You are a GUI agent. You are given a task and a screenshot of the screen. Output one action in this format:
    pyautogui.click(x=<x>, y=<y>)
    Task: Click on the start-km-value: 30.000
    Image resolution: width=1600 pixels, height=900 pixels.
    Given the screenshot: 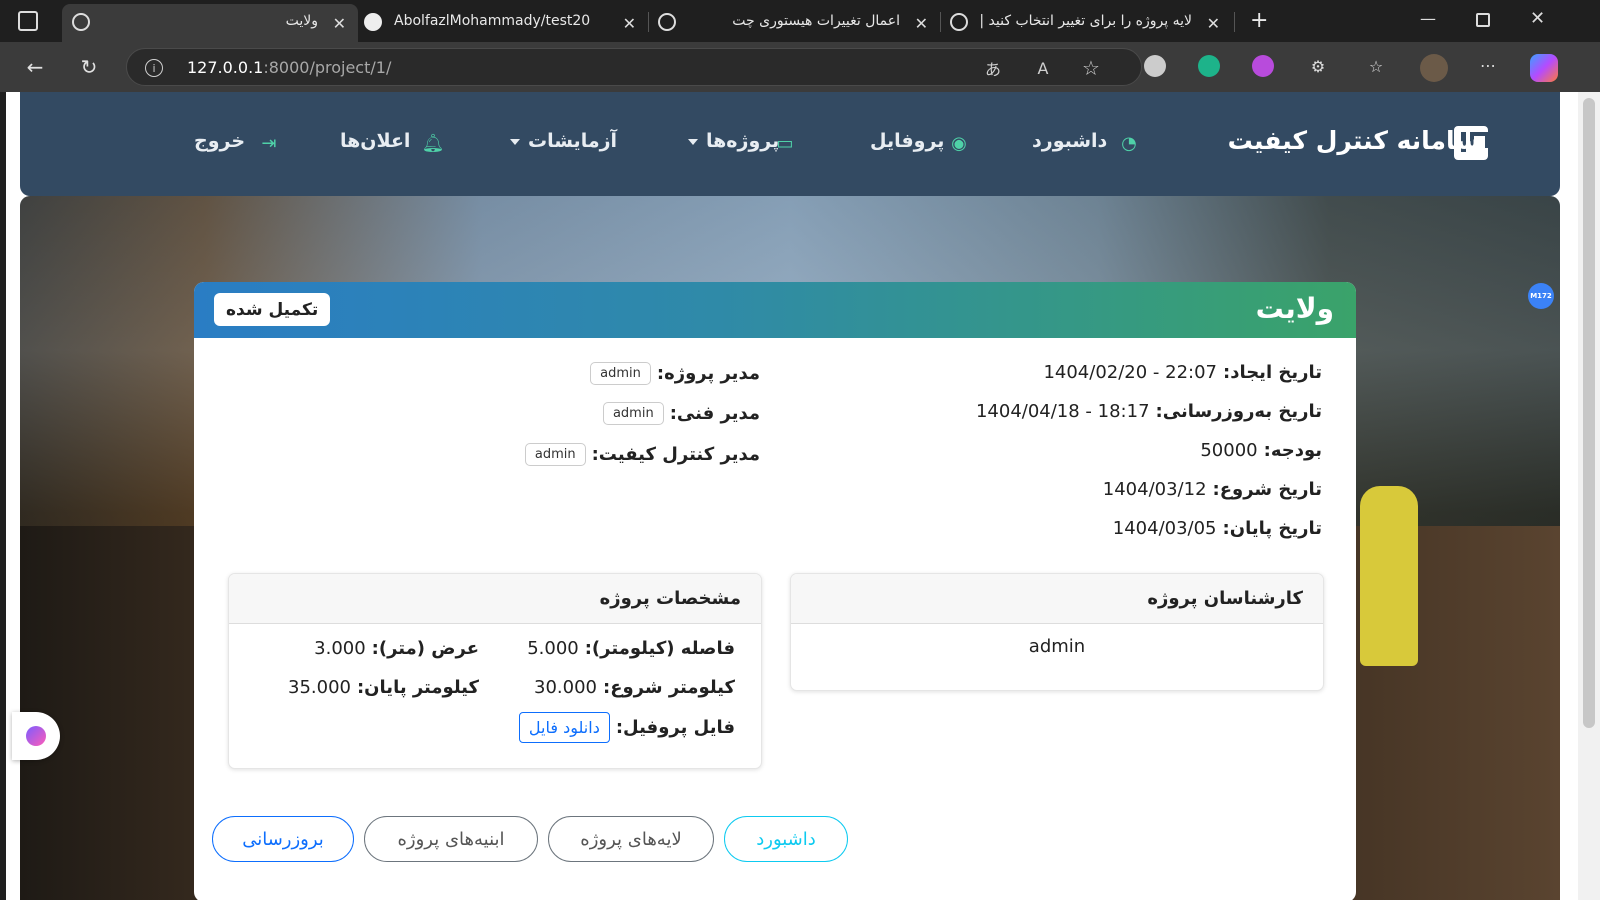 What is the action you would take?
    pyautogui.click(x=565, y=687)
    